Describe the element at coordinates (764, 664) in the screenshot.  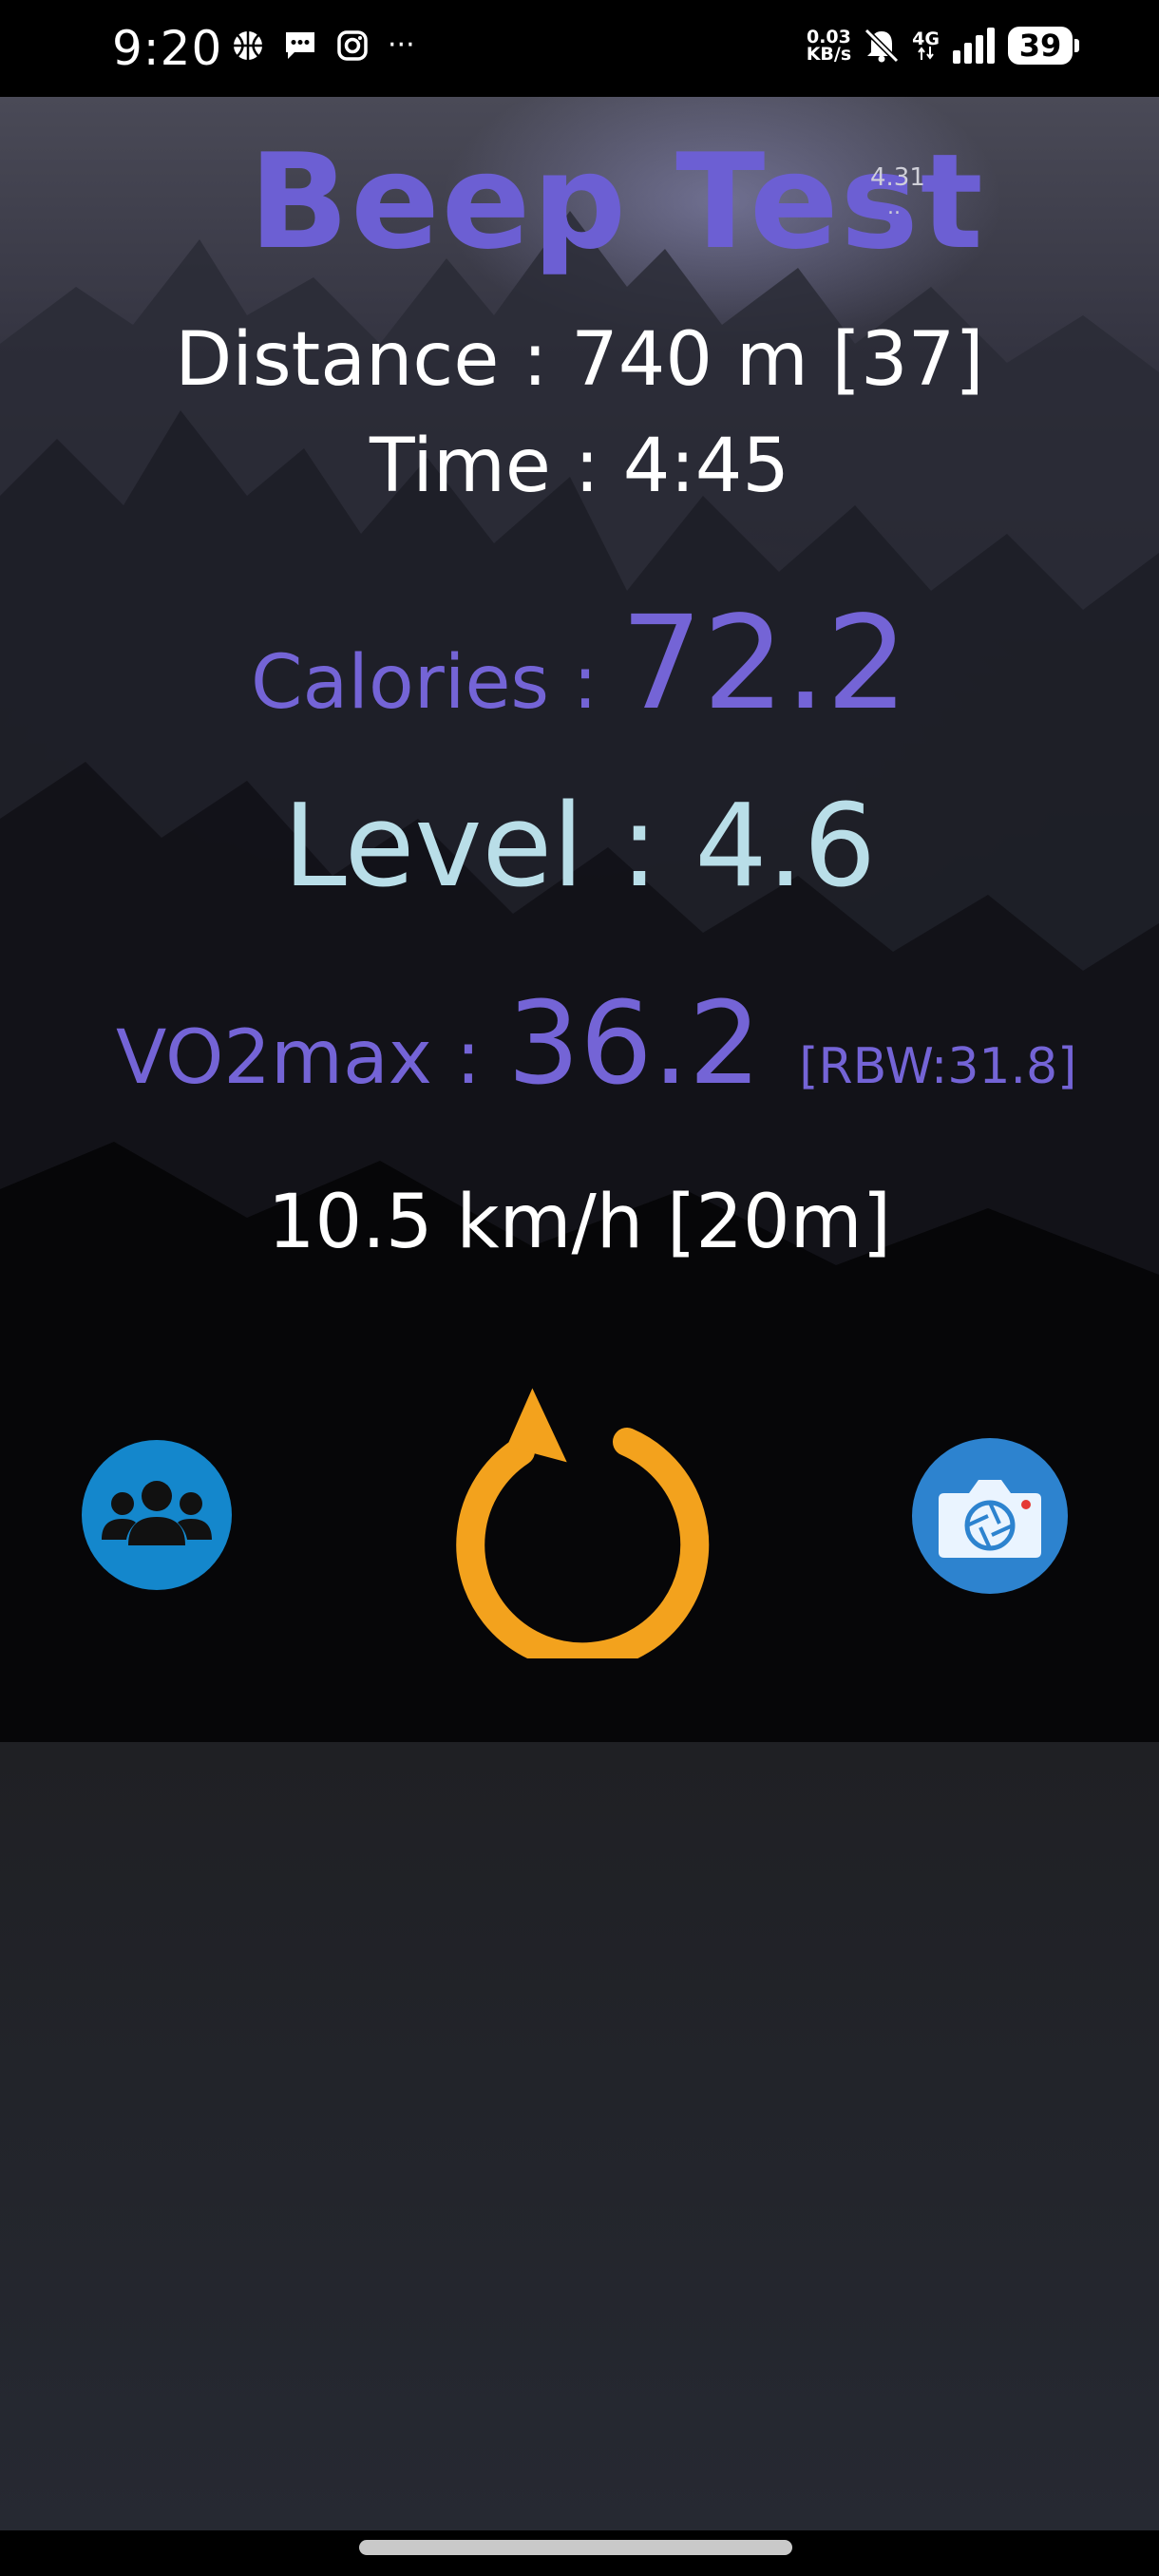
I see `calories-value: 72.2` at that location.